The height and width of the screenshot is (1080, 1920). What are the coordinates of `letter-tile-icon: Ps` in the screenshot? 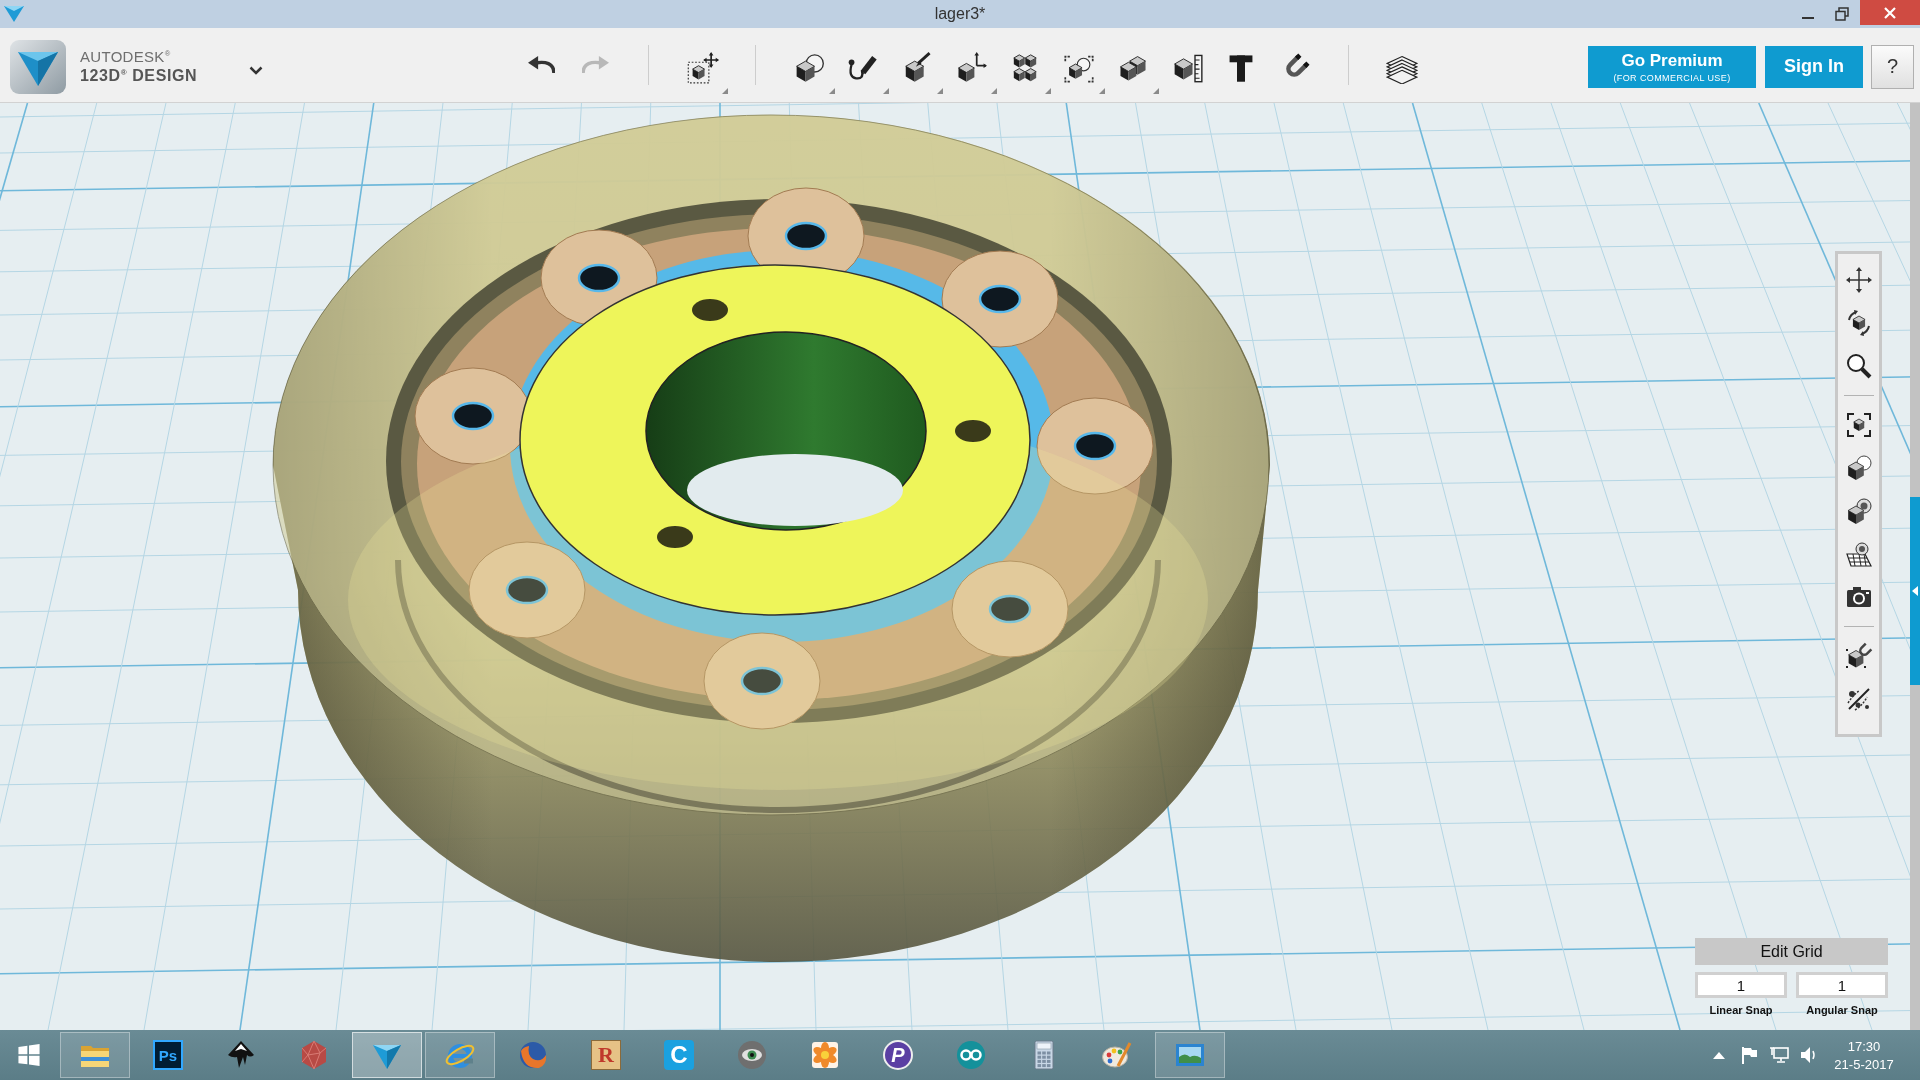 It's located at (168, 1055).